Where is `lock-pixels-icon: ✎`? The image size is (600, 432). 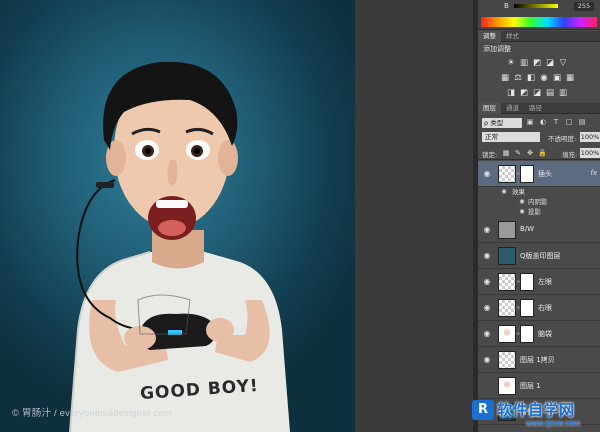 lock-pixels-icon: ✎ is located at coordinates (518, 153).